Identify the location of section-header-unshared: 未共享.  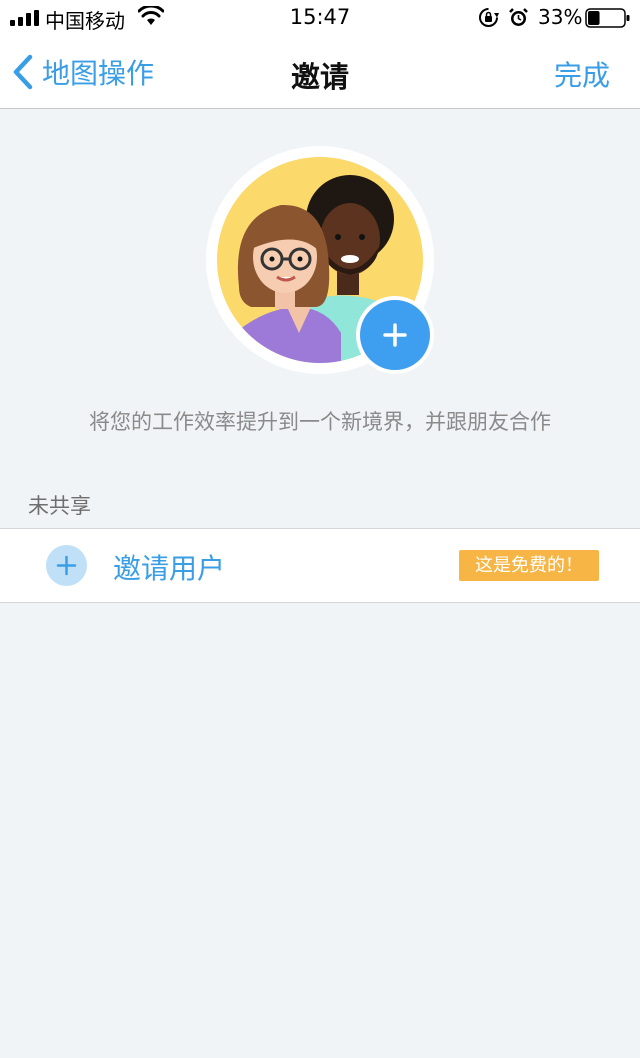
(59, 506).